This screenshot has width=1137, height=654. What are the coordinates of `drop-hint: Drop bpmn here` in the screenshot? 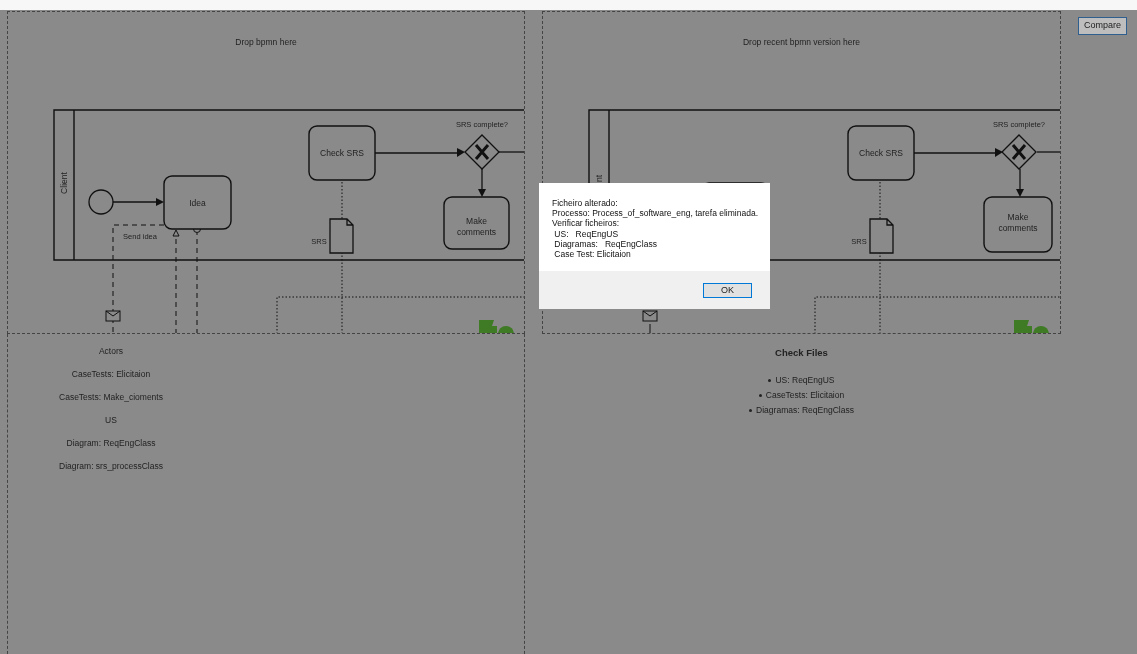 It's located at (266, 42).